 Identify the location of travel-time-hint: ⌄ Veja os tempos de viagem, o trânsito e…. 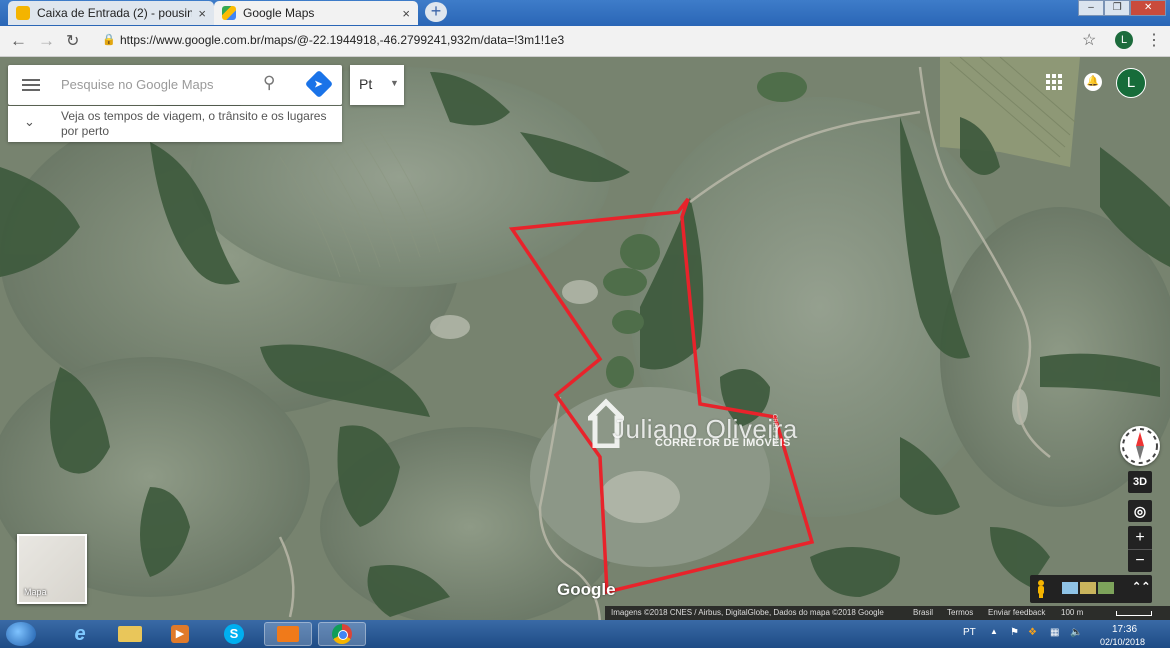
(175, 124).